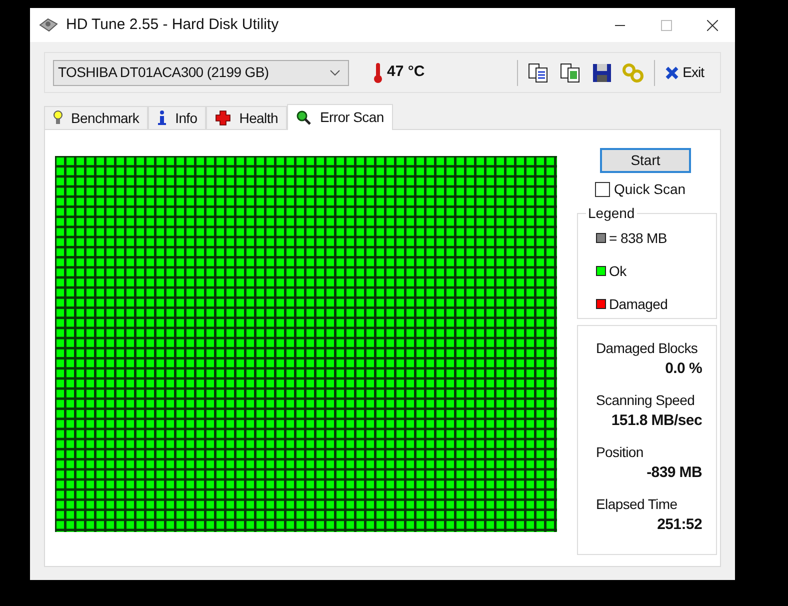 Image resolution: width=788 pixels, height=606 pixels. Describe the element at coordinates (638, 304) in the screenshot. I see `legend-label: Damaged` at that location.